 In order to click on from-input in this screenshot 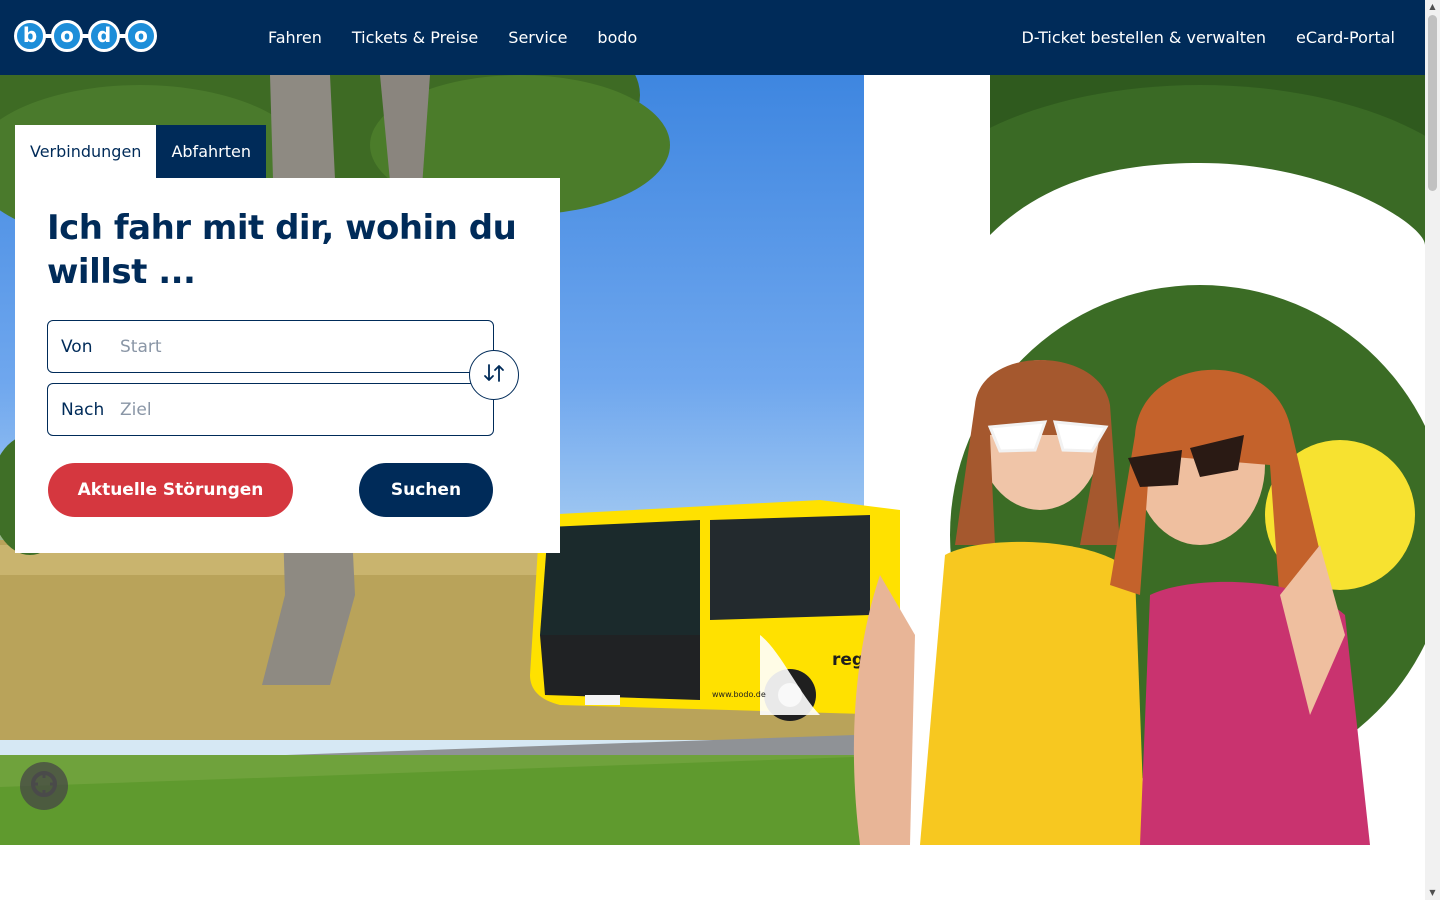, I will do `click(288, 346)`.